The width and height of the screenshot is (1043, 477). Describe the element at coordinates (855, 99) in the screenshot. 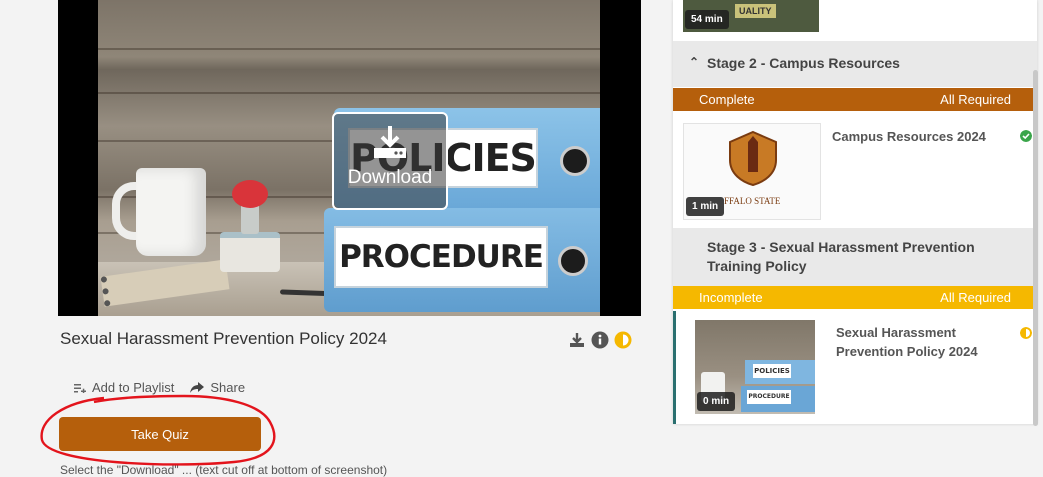

I see `stage-2-status-bar: Complete All Required` at that location.